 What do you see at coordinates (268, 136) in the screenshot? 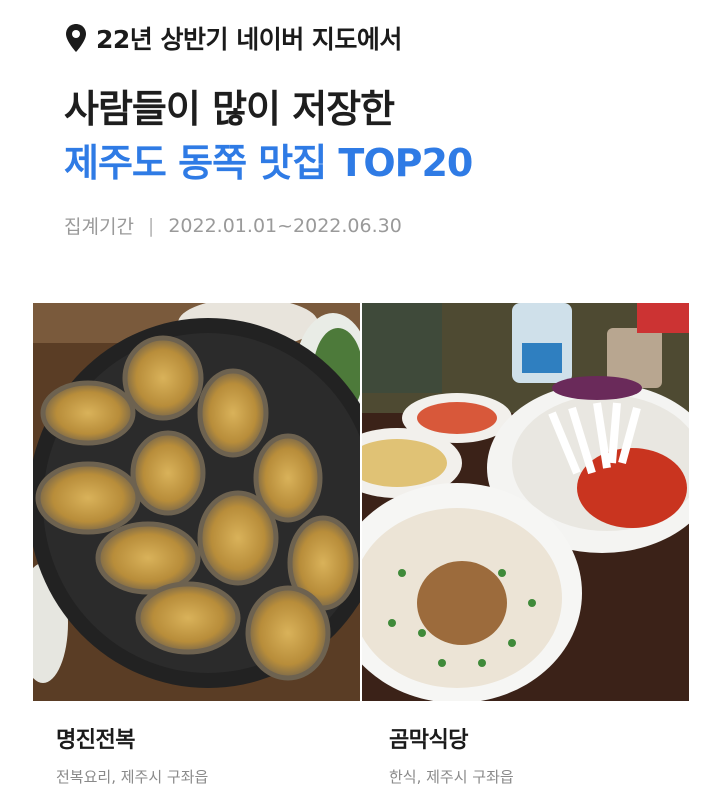
I see `page-title: 사람들이 많이 저장한 제주도 동쪽 맛집 TOP20` at bounding box center [268, 136].